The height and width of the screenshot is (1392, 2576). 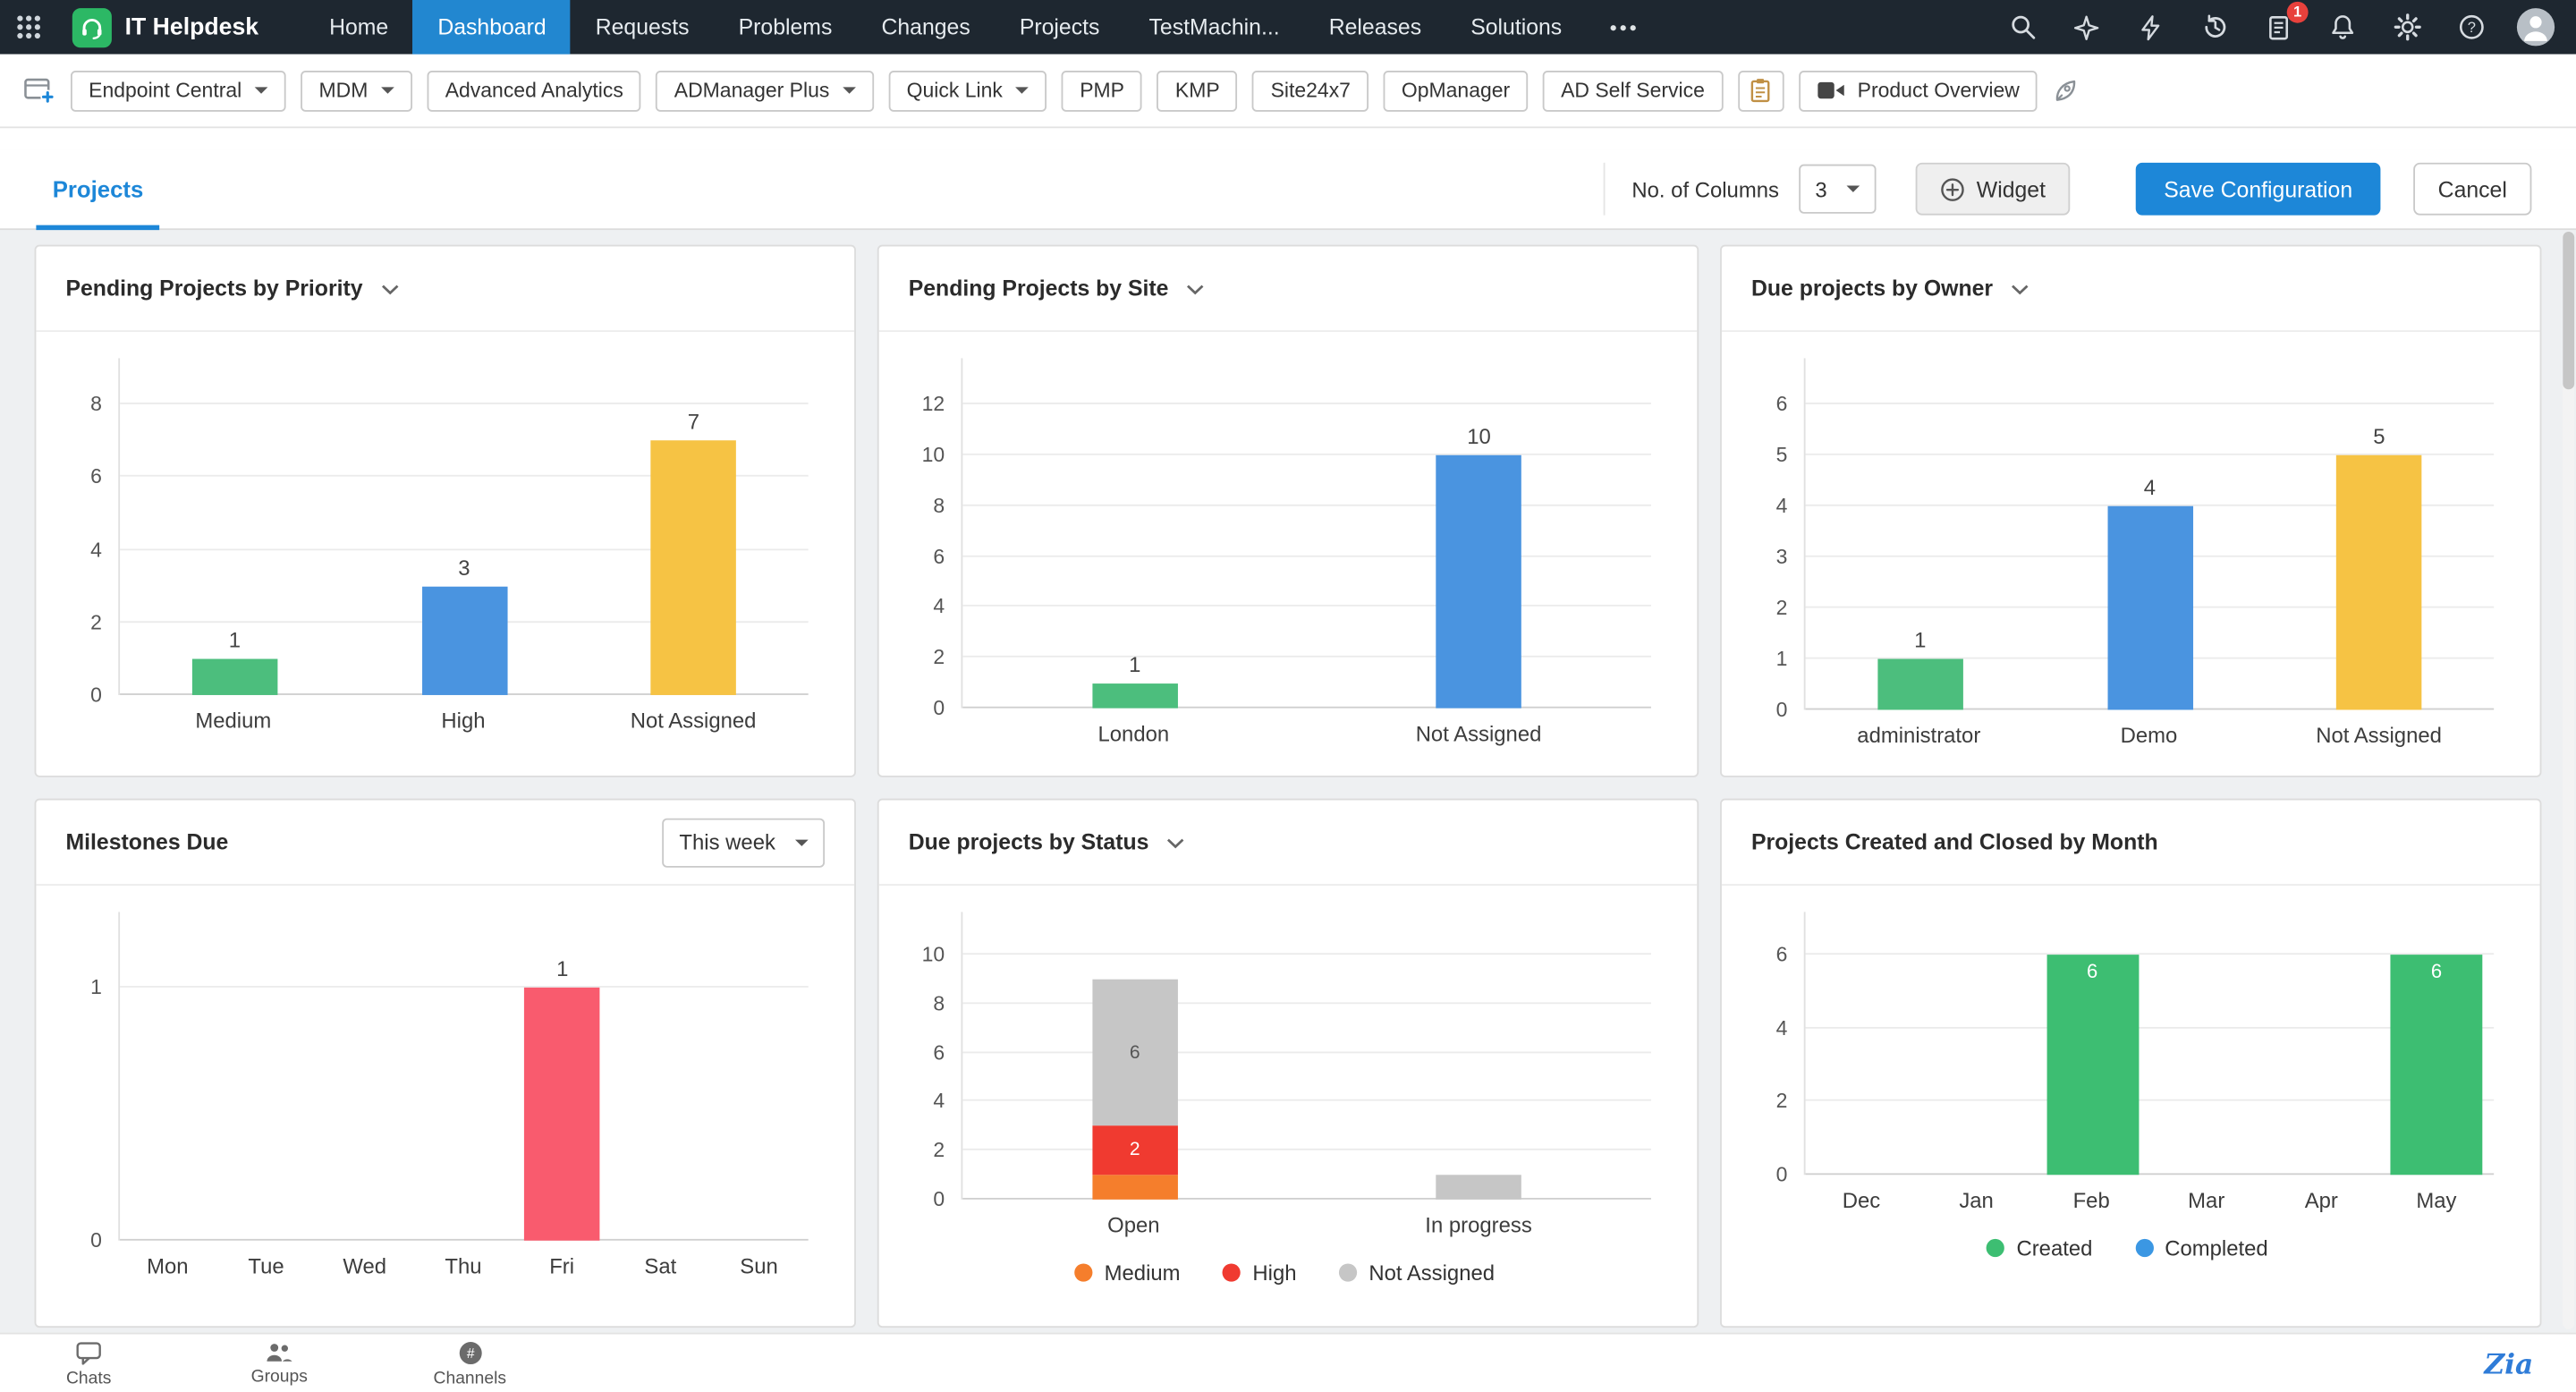 What do you see at coordinates (1134, 1052) in the screenshot?
I see `segment-not-assigned: 6` at bounding box center [1134, 1052].